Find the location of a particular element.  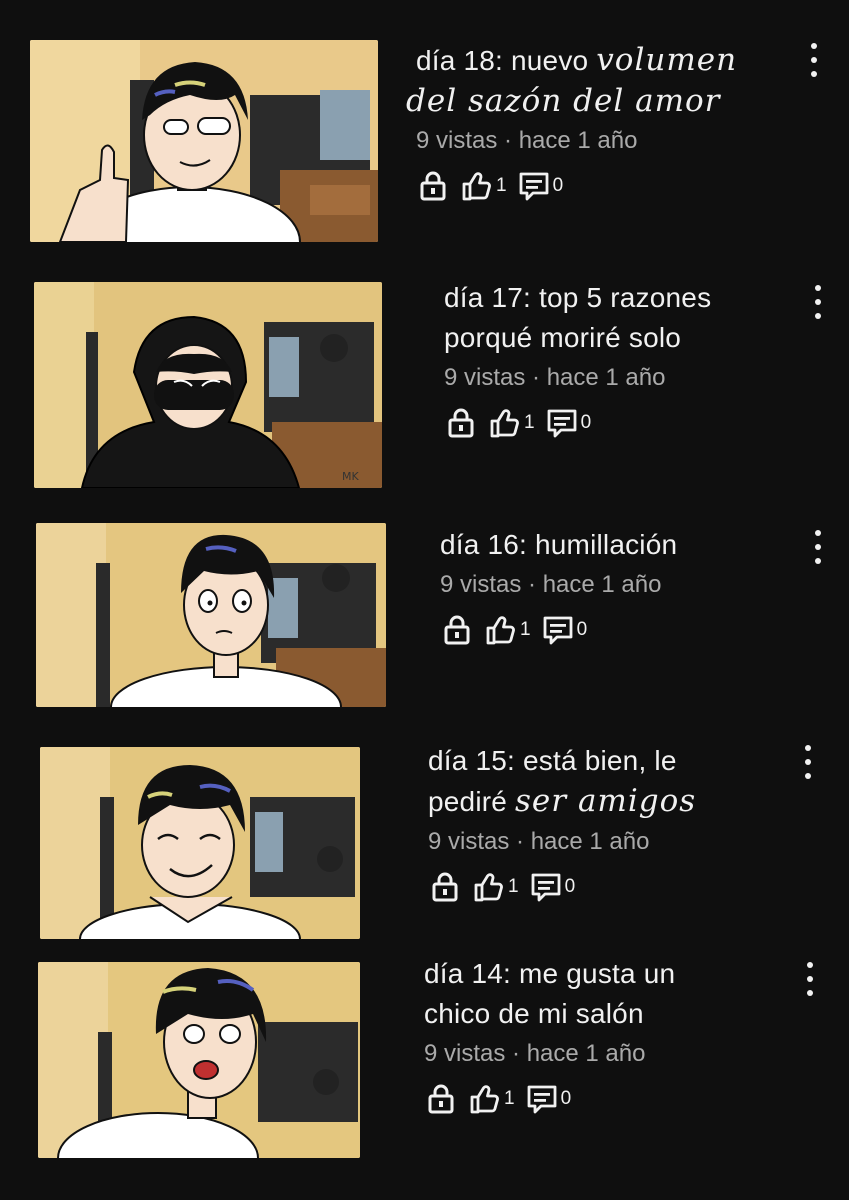

video-title: día 18: nuevo volumen is located at coordinates (611, 60).